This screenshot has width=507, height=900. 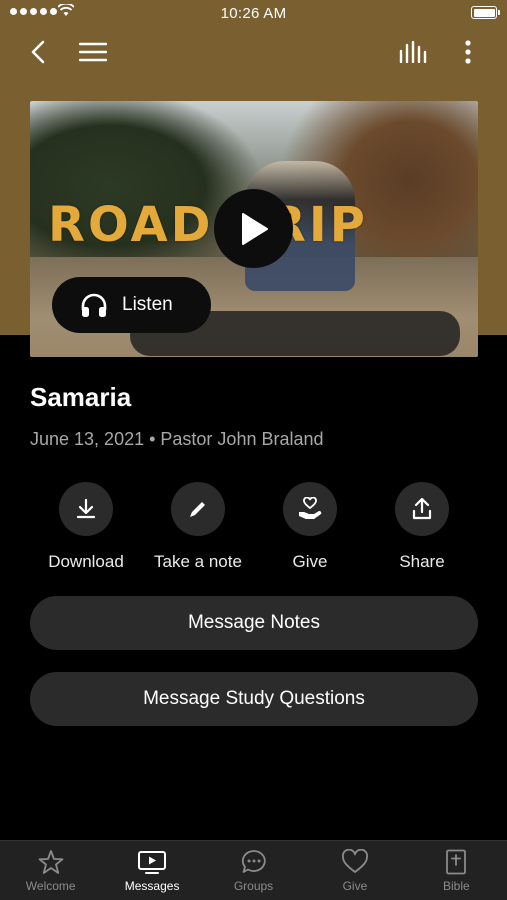 I want to click on equalizer-icon, so click(x=413, y=52).